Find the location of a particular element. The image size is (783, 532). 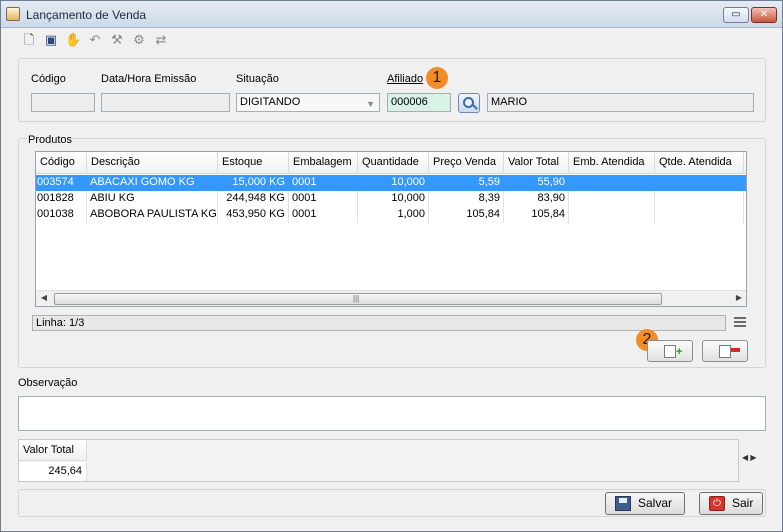

codigo-label: Código is located at coordinates (48, 79).